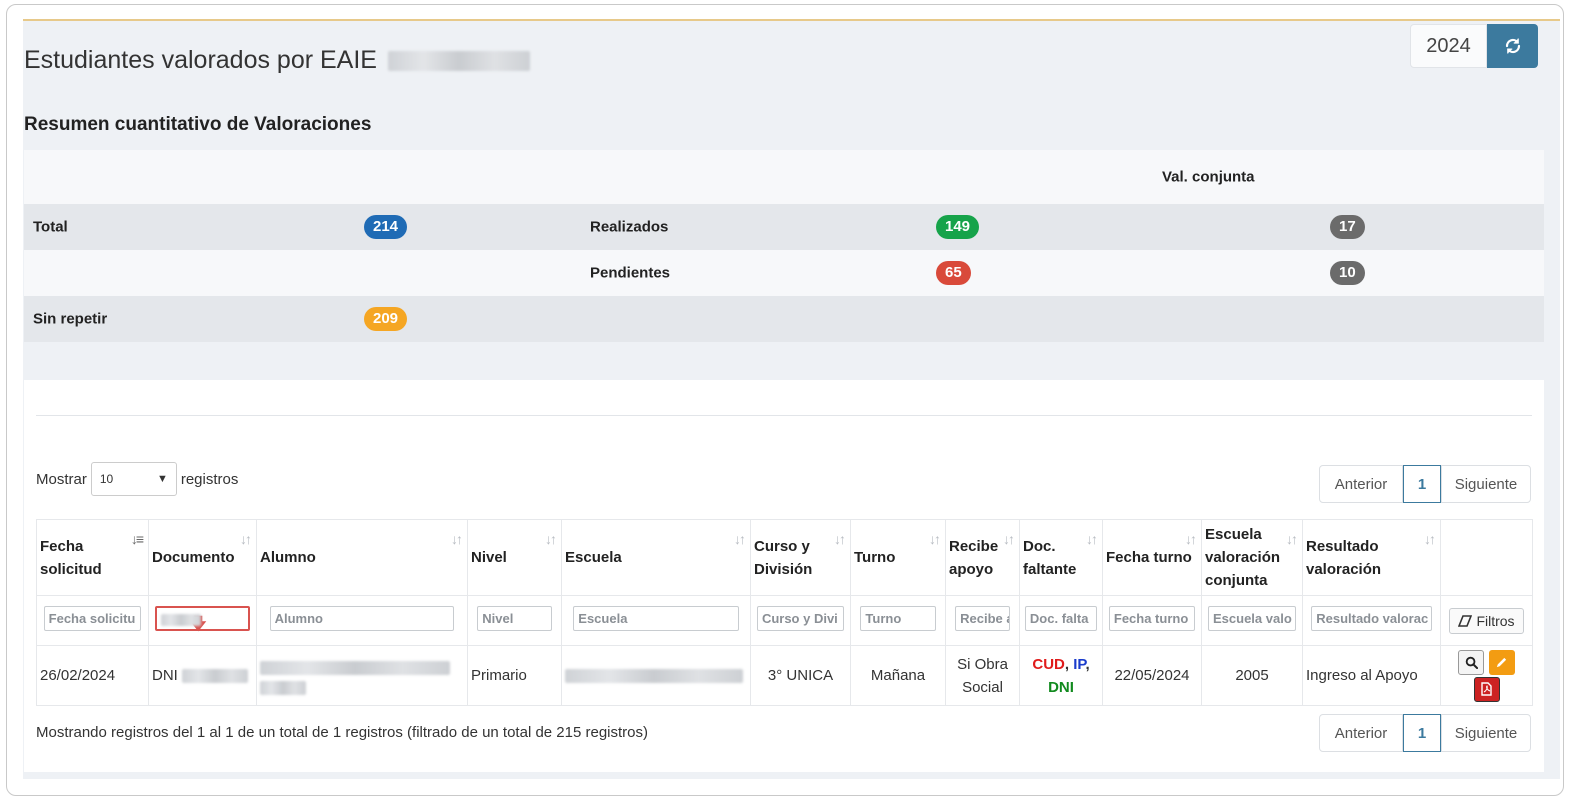 Image resolution: width=1589 pixels, height=808 pixels. What do you see at coordinates (982, 618) in the screenshot?
I see `filter-recibe-apoyo: Recibe a` at bounding box center [982, 618].